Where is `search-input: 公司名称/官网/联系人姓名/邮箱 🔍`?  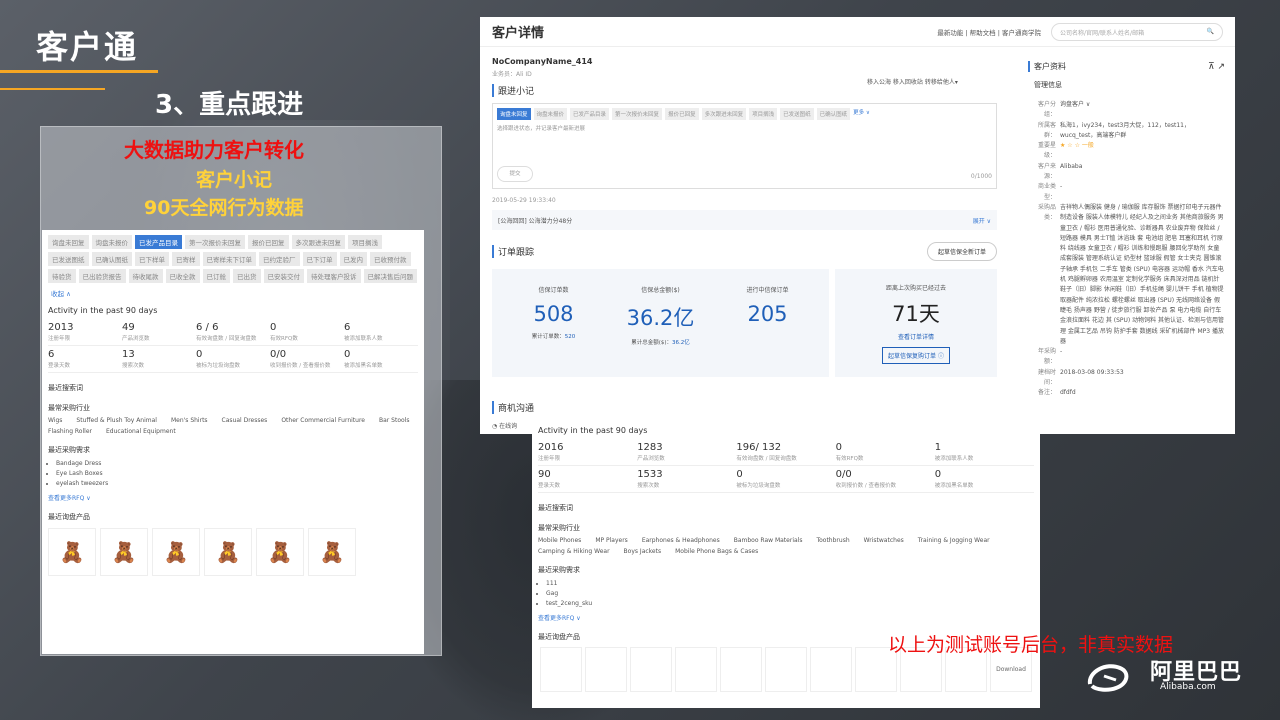 search-input: 公司名称/官网/联系人姓名/邮箱 🔍 is located at coordinates (1137, 31).